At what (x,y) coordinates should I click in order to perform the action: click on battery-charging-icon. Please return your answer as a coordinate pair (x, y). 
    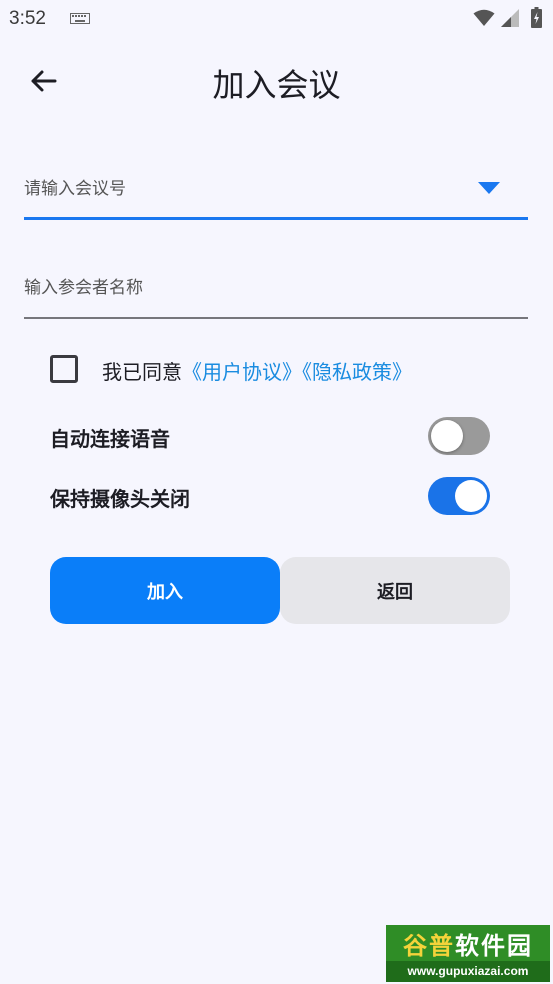
    Looking at the image, I should click on (536, 17).